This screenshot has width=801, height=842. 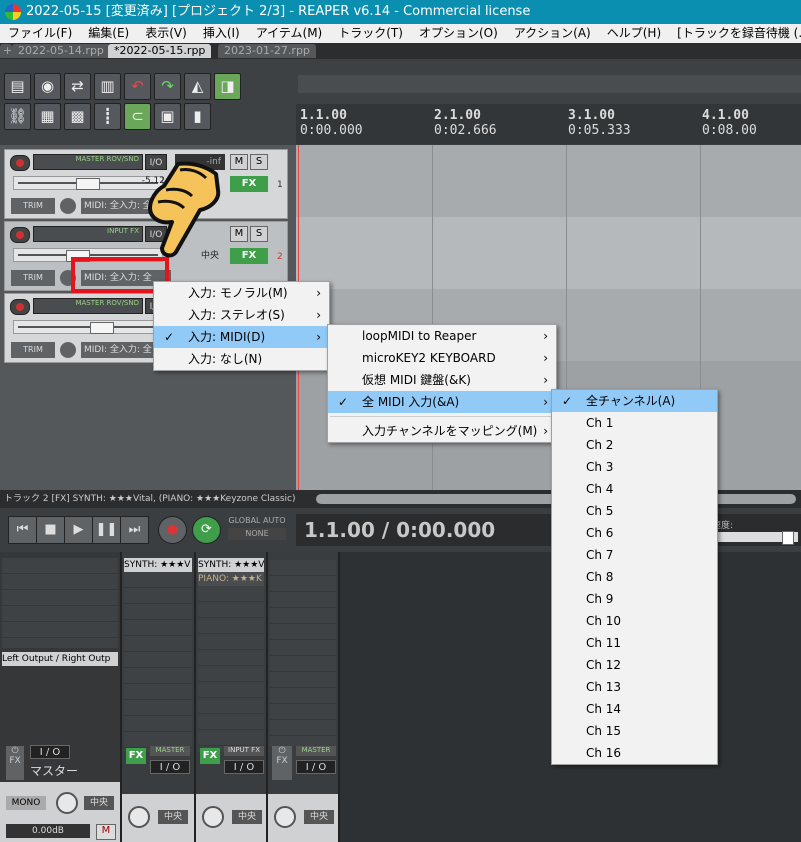 I want to click on menu-item-channel: Ch 12, so click(x=634, y=665).